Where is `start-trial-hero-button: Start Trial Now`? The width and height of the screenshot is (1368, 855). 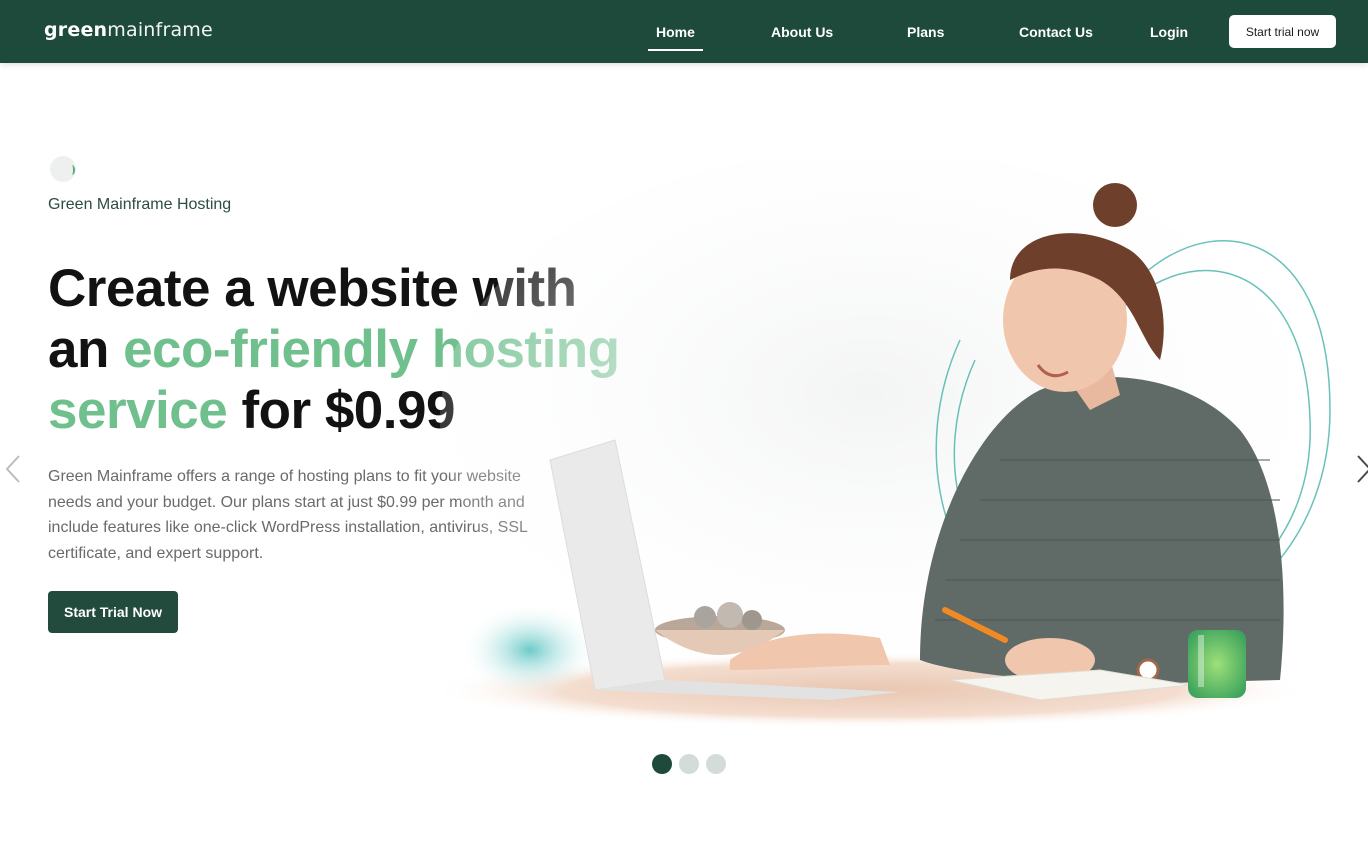
start-trial-hero-button: Start Trial Now is located at coordinates (113, 612).